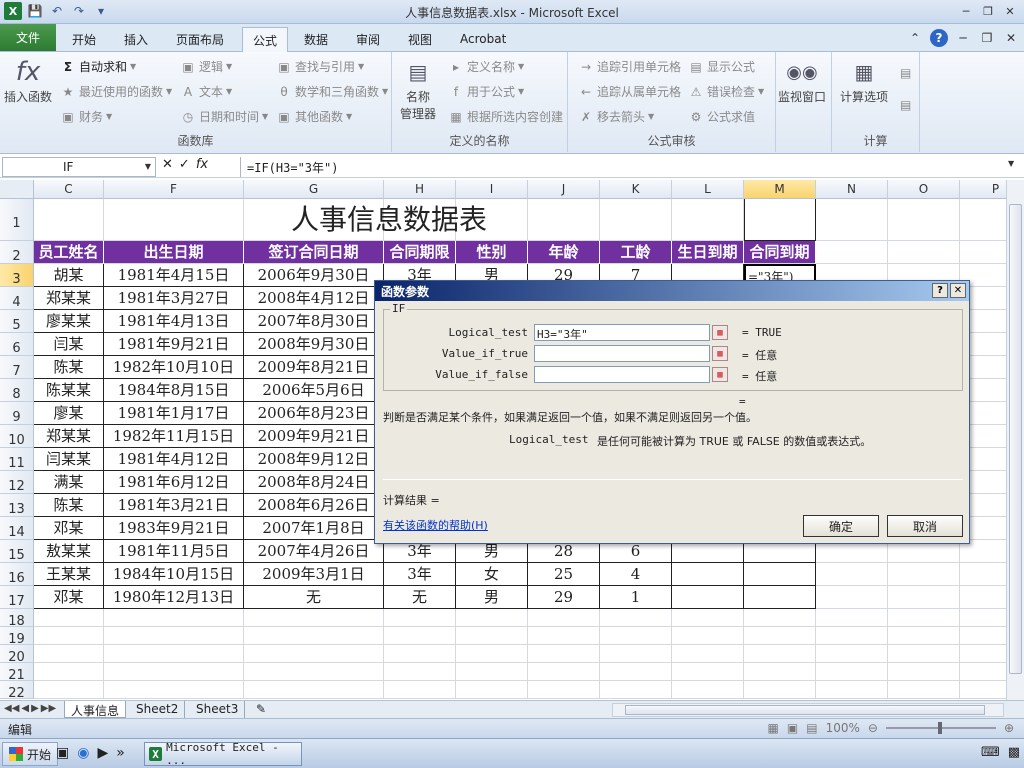  Describe the element at coordinates (420, 252) in the screenshot. I see `header-cell: 合同期限` at that location.